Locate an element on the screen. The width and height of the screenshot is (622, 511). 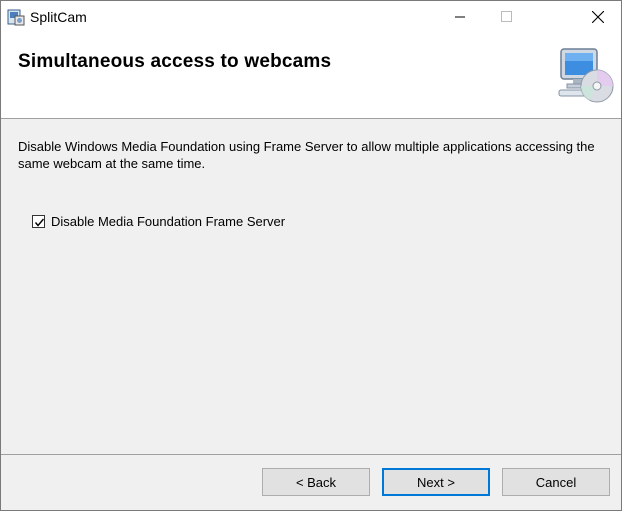
footer-divider is located at coordinates (311, 454).